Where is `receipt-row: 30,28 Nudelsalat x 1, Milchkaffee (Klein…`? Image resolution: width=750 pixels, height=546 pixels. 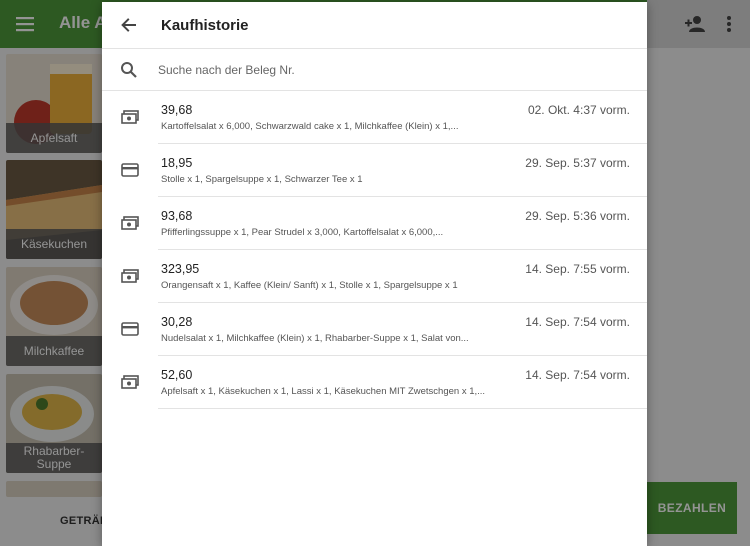
receipt-row: 30,28 Nudelsalat x 1, Milchkaffee (Klein… is located at coordinates (374, 329).